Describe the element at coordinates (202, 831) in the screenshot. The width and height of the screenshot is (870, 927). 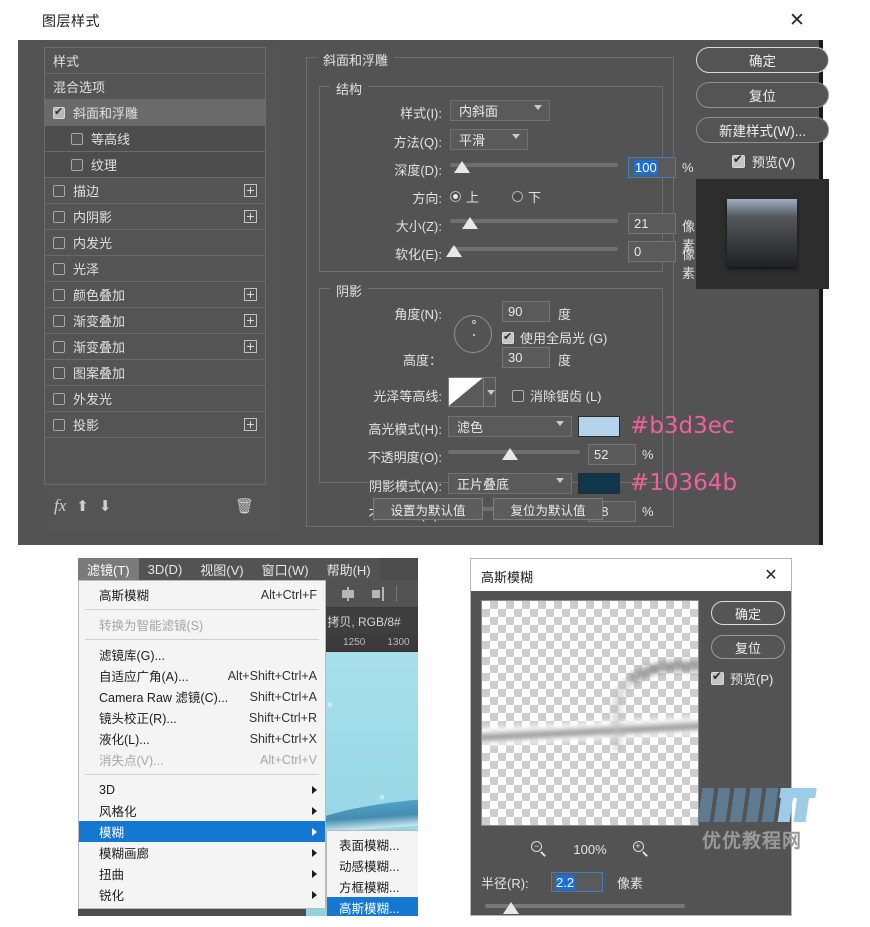
I see `menu-item: 模糊` at that location.